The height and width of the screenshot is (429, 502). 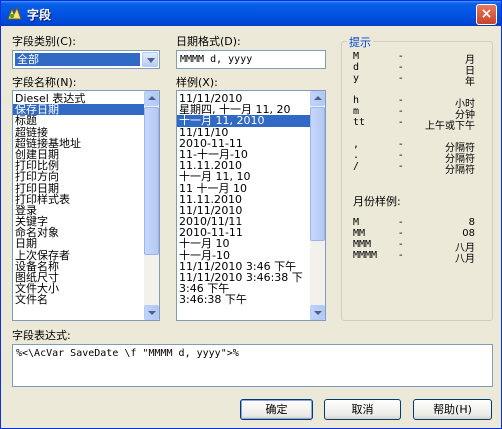 I want to click on list-item: 十一月 11, 2010, so click(x=243, y=121).